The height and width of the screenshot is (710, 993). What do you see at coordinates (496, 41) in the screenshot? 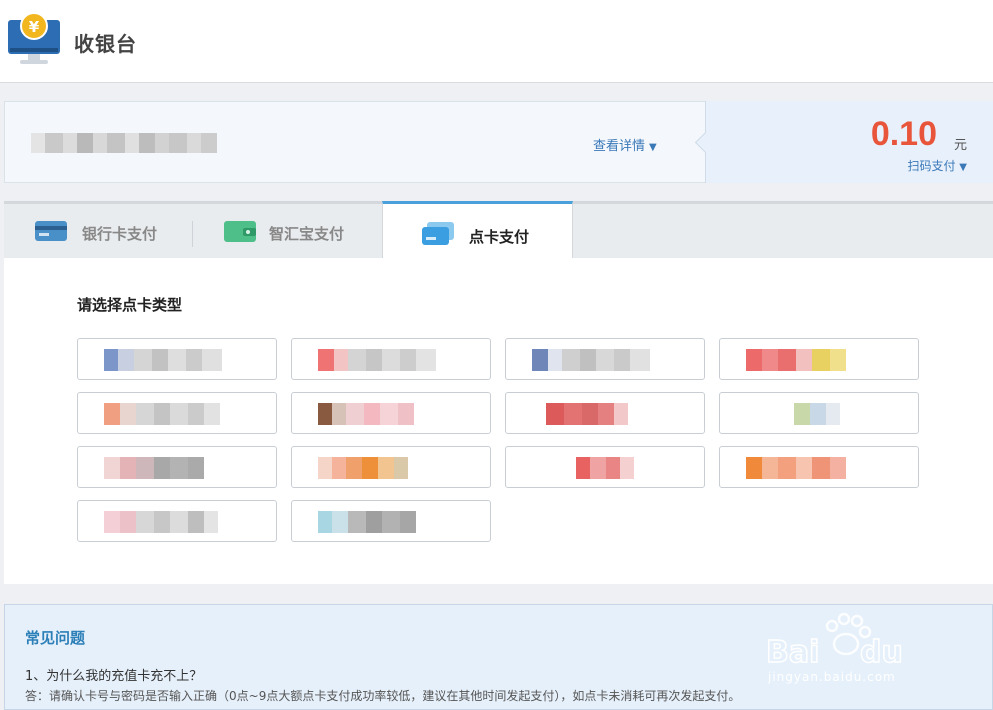
I see `top-header: ¥ 收银台` at bounding box center [496, 41].